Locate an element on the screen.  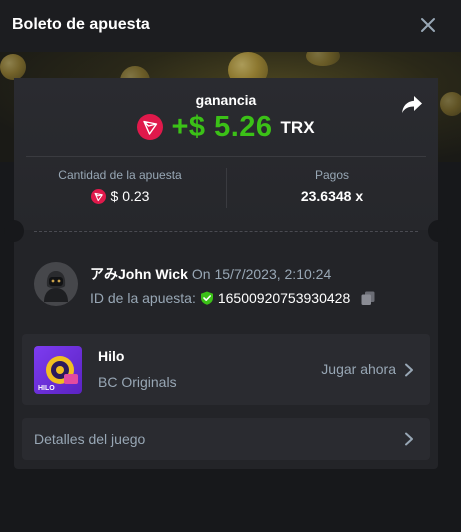
bet-id-label: ID de la apuesta: is located at coordinates (143, 298).